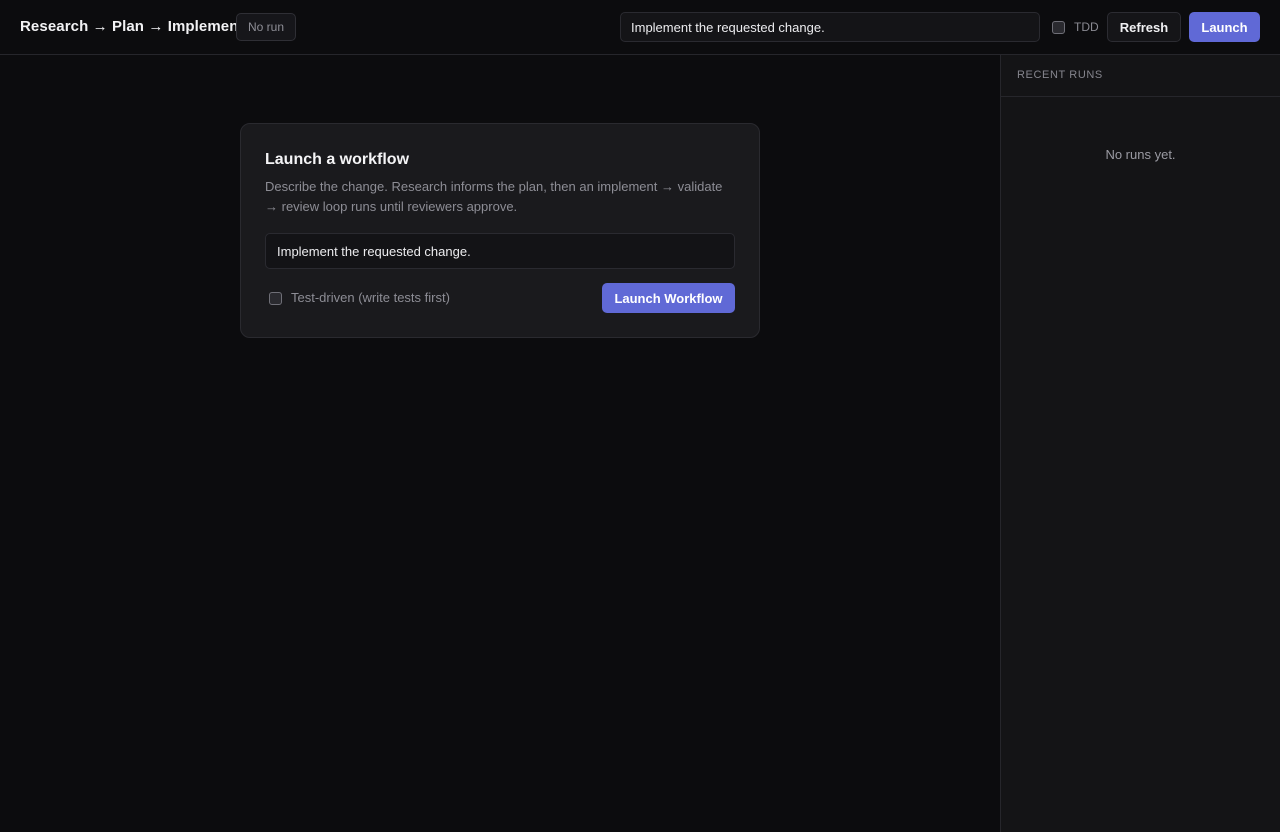 The image size is (1280, 832). Describe the element at coordinates (337, 159) in the screenshot. I see `card-title: Launch a workflow` at that location.